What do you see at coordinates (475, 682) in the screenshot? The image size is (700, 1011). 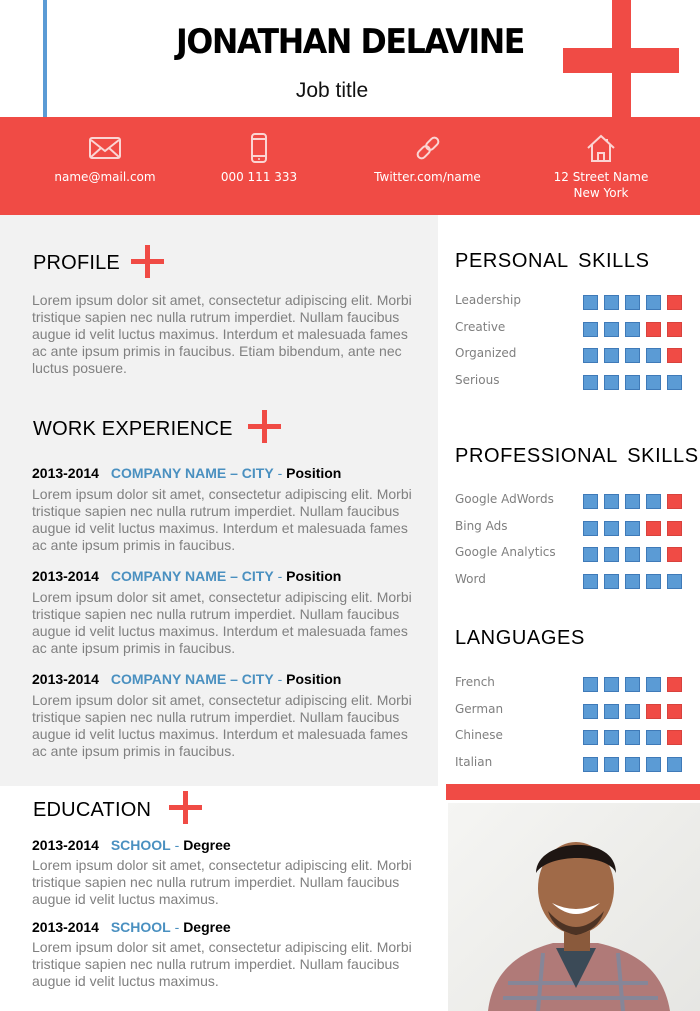 I see `skill-label: French` at bounding box center [475, 682].